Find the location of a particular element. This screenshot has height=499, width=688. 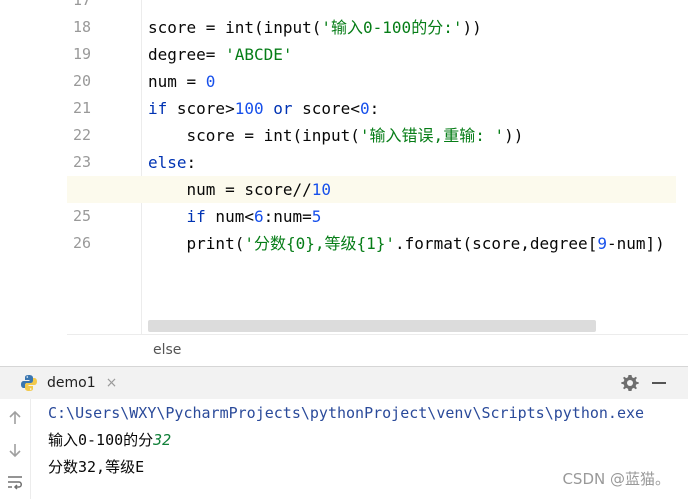

code-line: if score>100 or score<0: is located at coordinates (409, 108).